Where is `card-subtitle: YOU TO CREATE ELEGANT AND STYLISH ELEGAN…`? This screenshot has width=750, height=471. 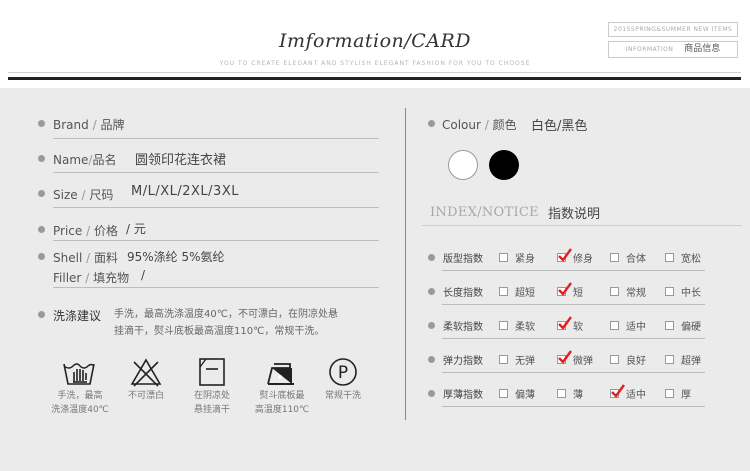 card-subtitle: YOU TO CREATE ELEGANT AND STYLISH ELEGAN… is located at coordinates (375, 63).